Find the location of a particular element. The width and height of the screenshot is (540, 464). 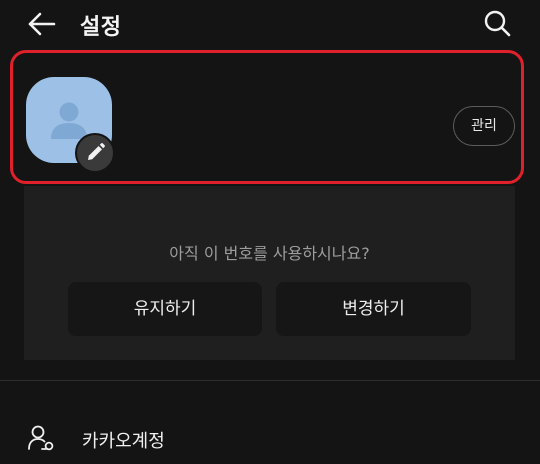

keep-number-button: 유지하기 is located at coordinates (165, 309).